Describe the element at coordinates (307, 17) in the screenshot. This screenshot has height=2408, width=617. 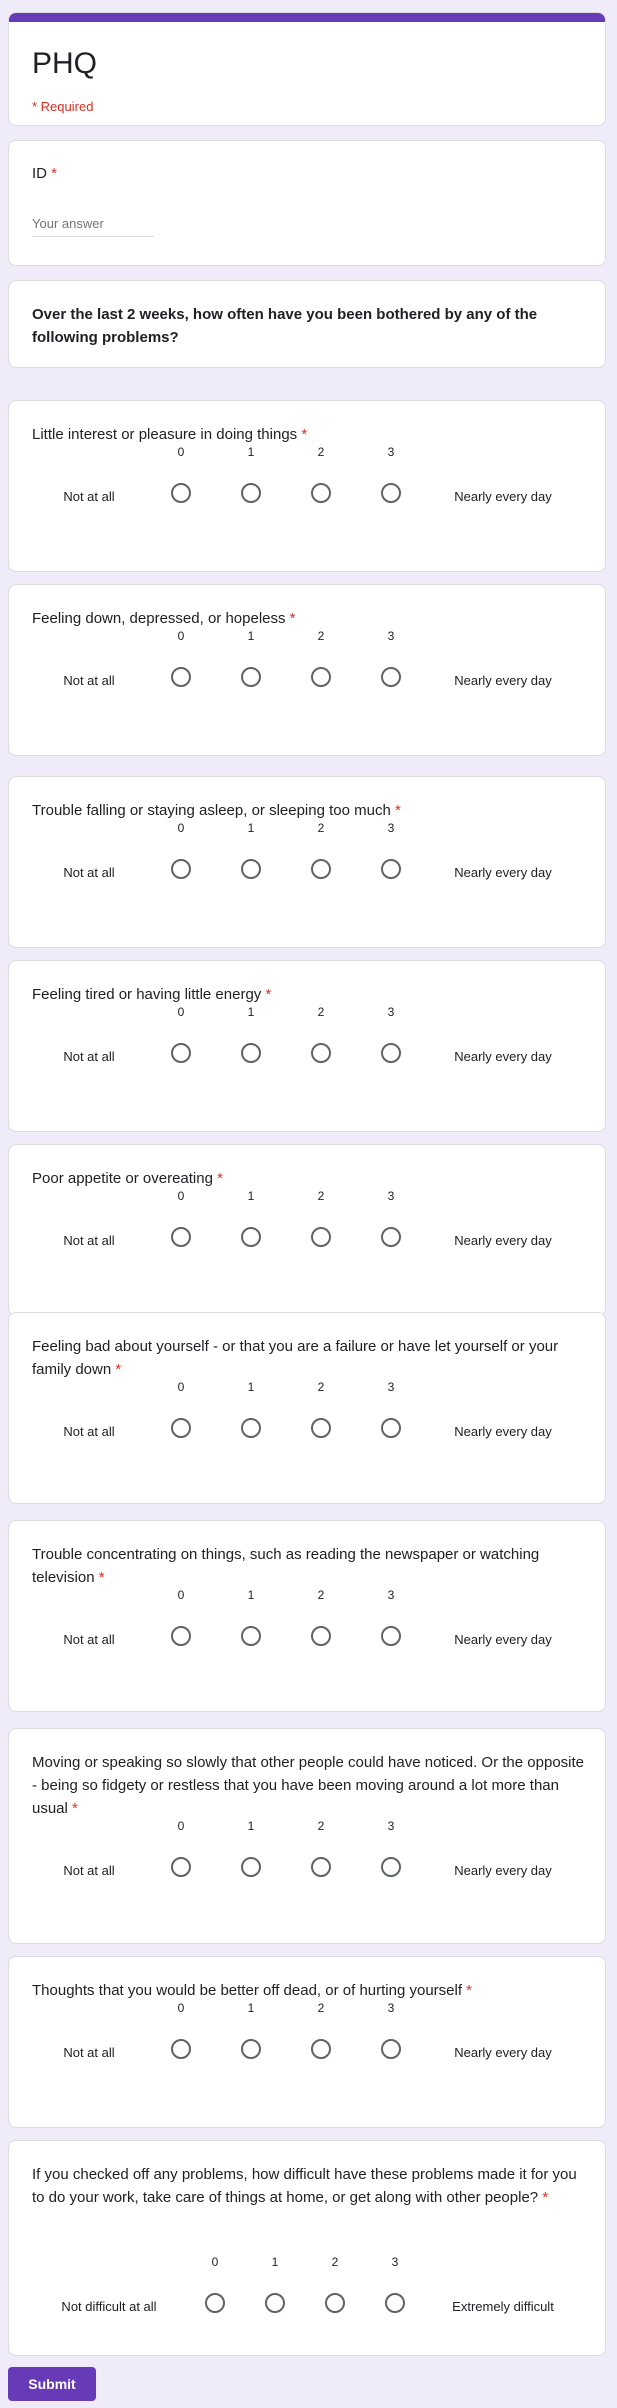
I see `header-accent-bar` at that location.